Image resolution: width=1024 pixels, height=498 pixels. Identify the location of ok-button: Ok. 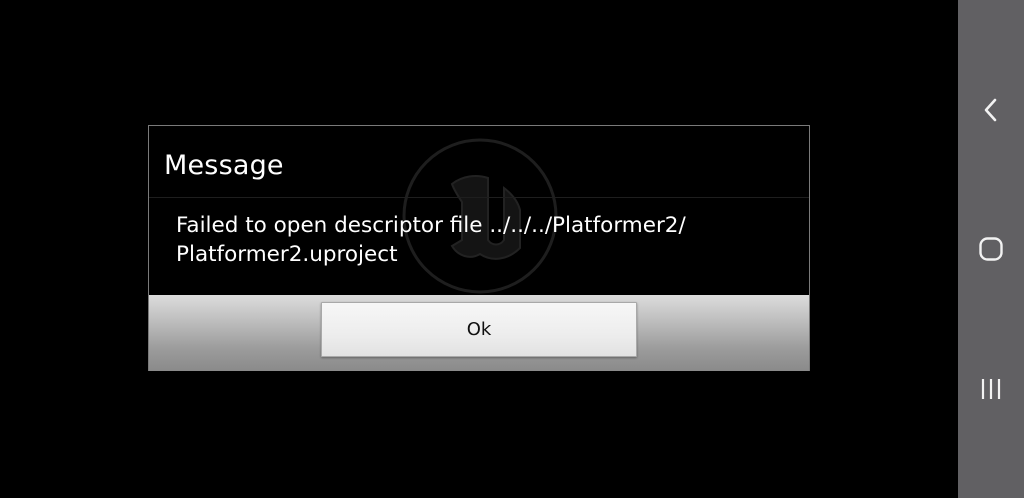
(479, 329).